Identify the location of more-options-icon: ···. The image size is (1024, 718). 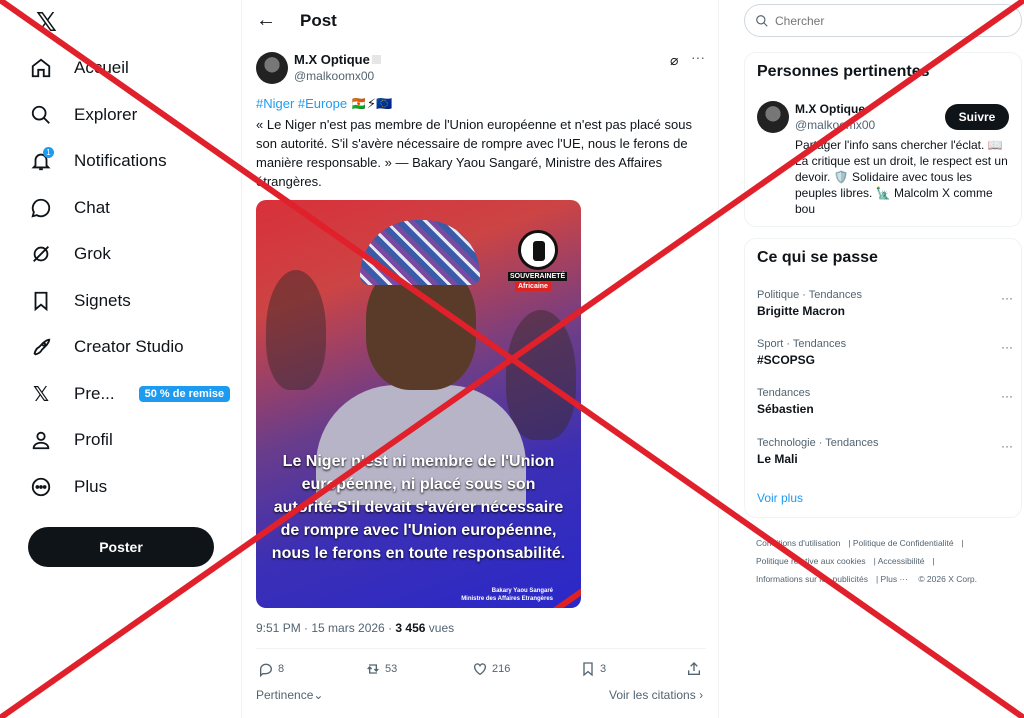
(698, 57).